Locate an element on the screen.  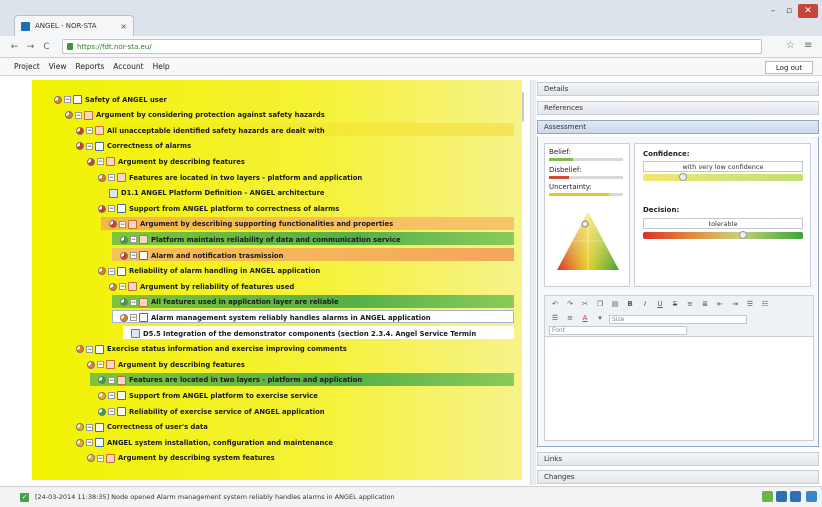
reload-icon: C is located at coordinates (46, 47).